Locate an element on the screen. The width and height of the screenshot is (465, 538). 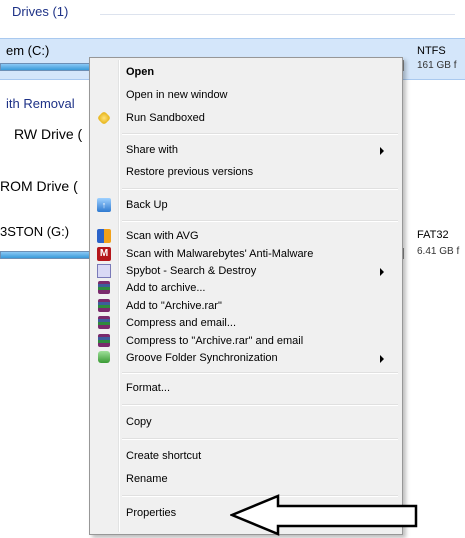
menu-item-scan-malwarebytes: M Scan with Malwarebytes' Anti-Malware is located at coordinates (246, 255).